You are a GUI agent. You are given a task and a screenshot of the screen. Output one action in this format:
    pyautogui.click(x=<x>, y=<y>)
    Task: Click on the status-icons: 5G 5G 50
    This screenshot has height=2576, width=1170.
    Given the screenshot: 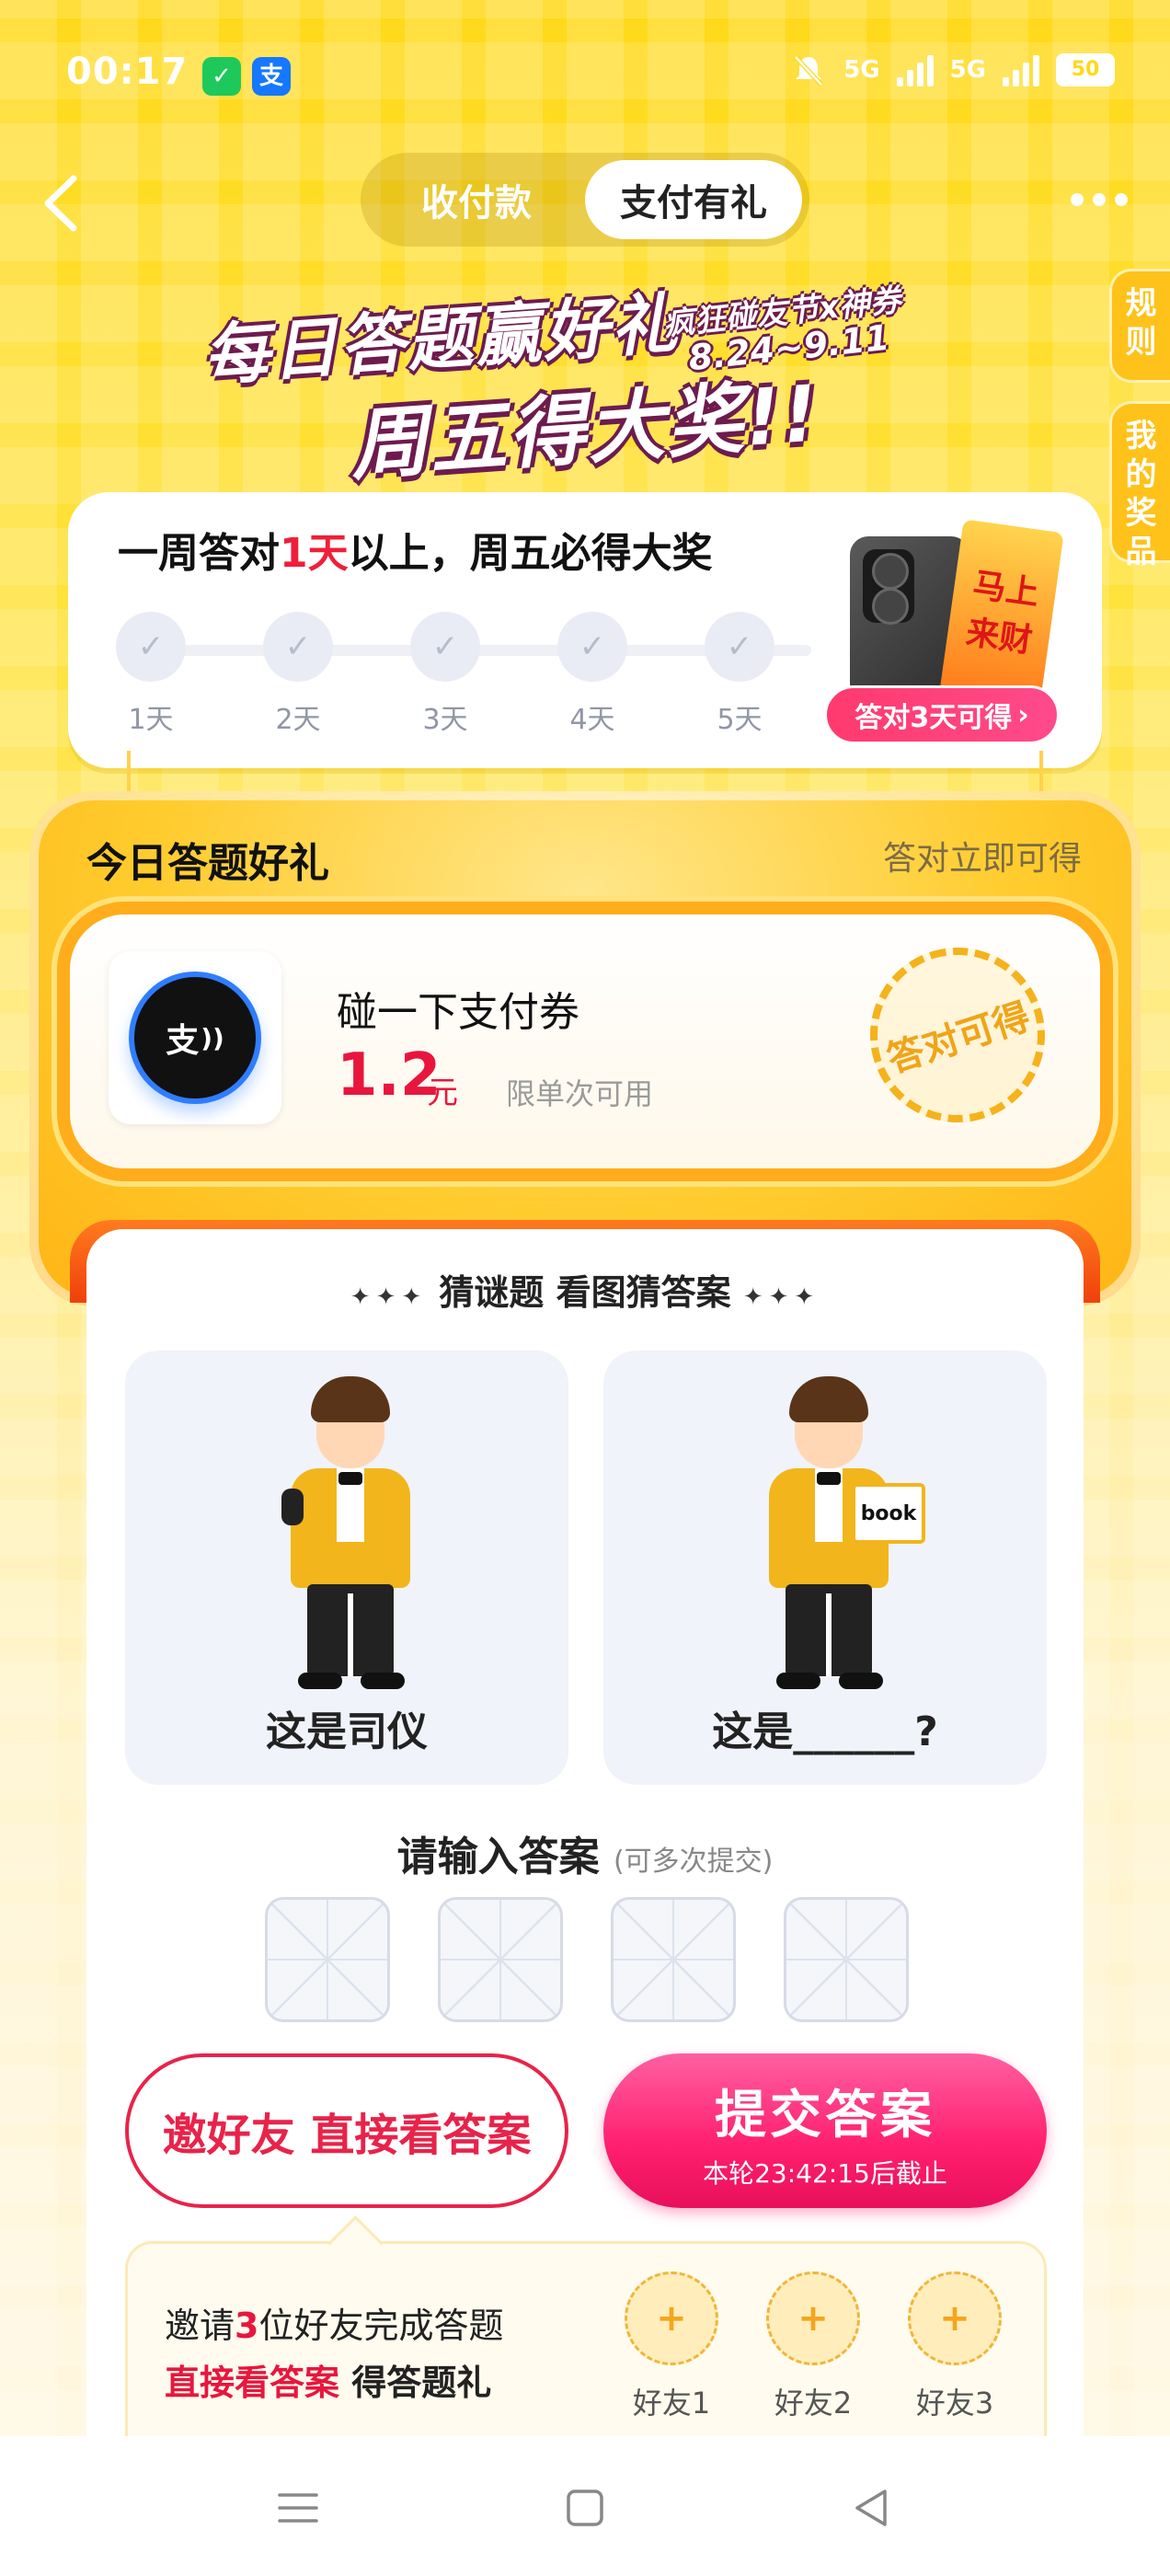 What is the action you would take?
    pyautogui.click(x=952, y=70)
    